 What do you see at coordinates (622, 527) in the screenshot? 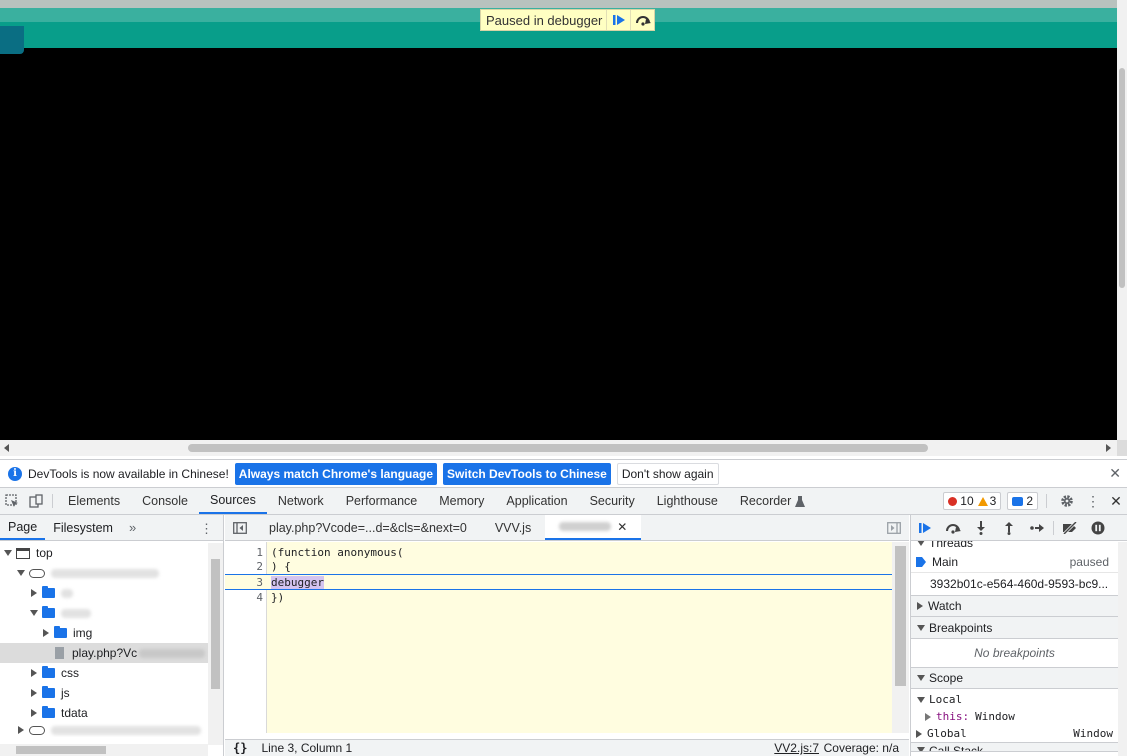
I see `close-tab-icon: ✕` at bounding box center [622, 527].